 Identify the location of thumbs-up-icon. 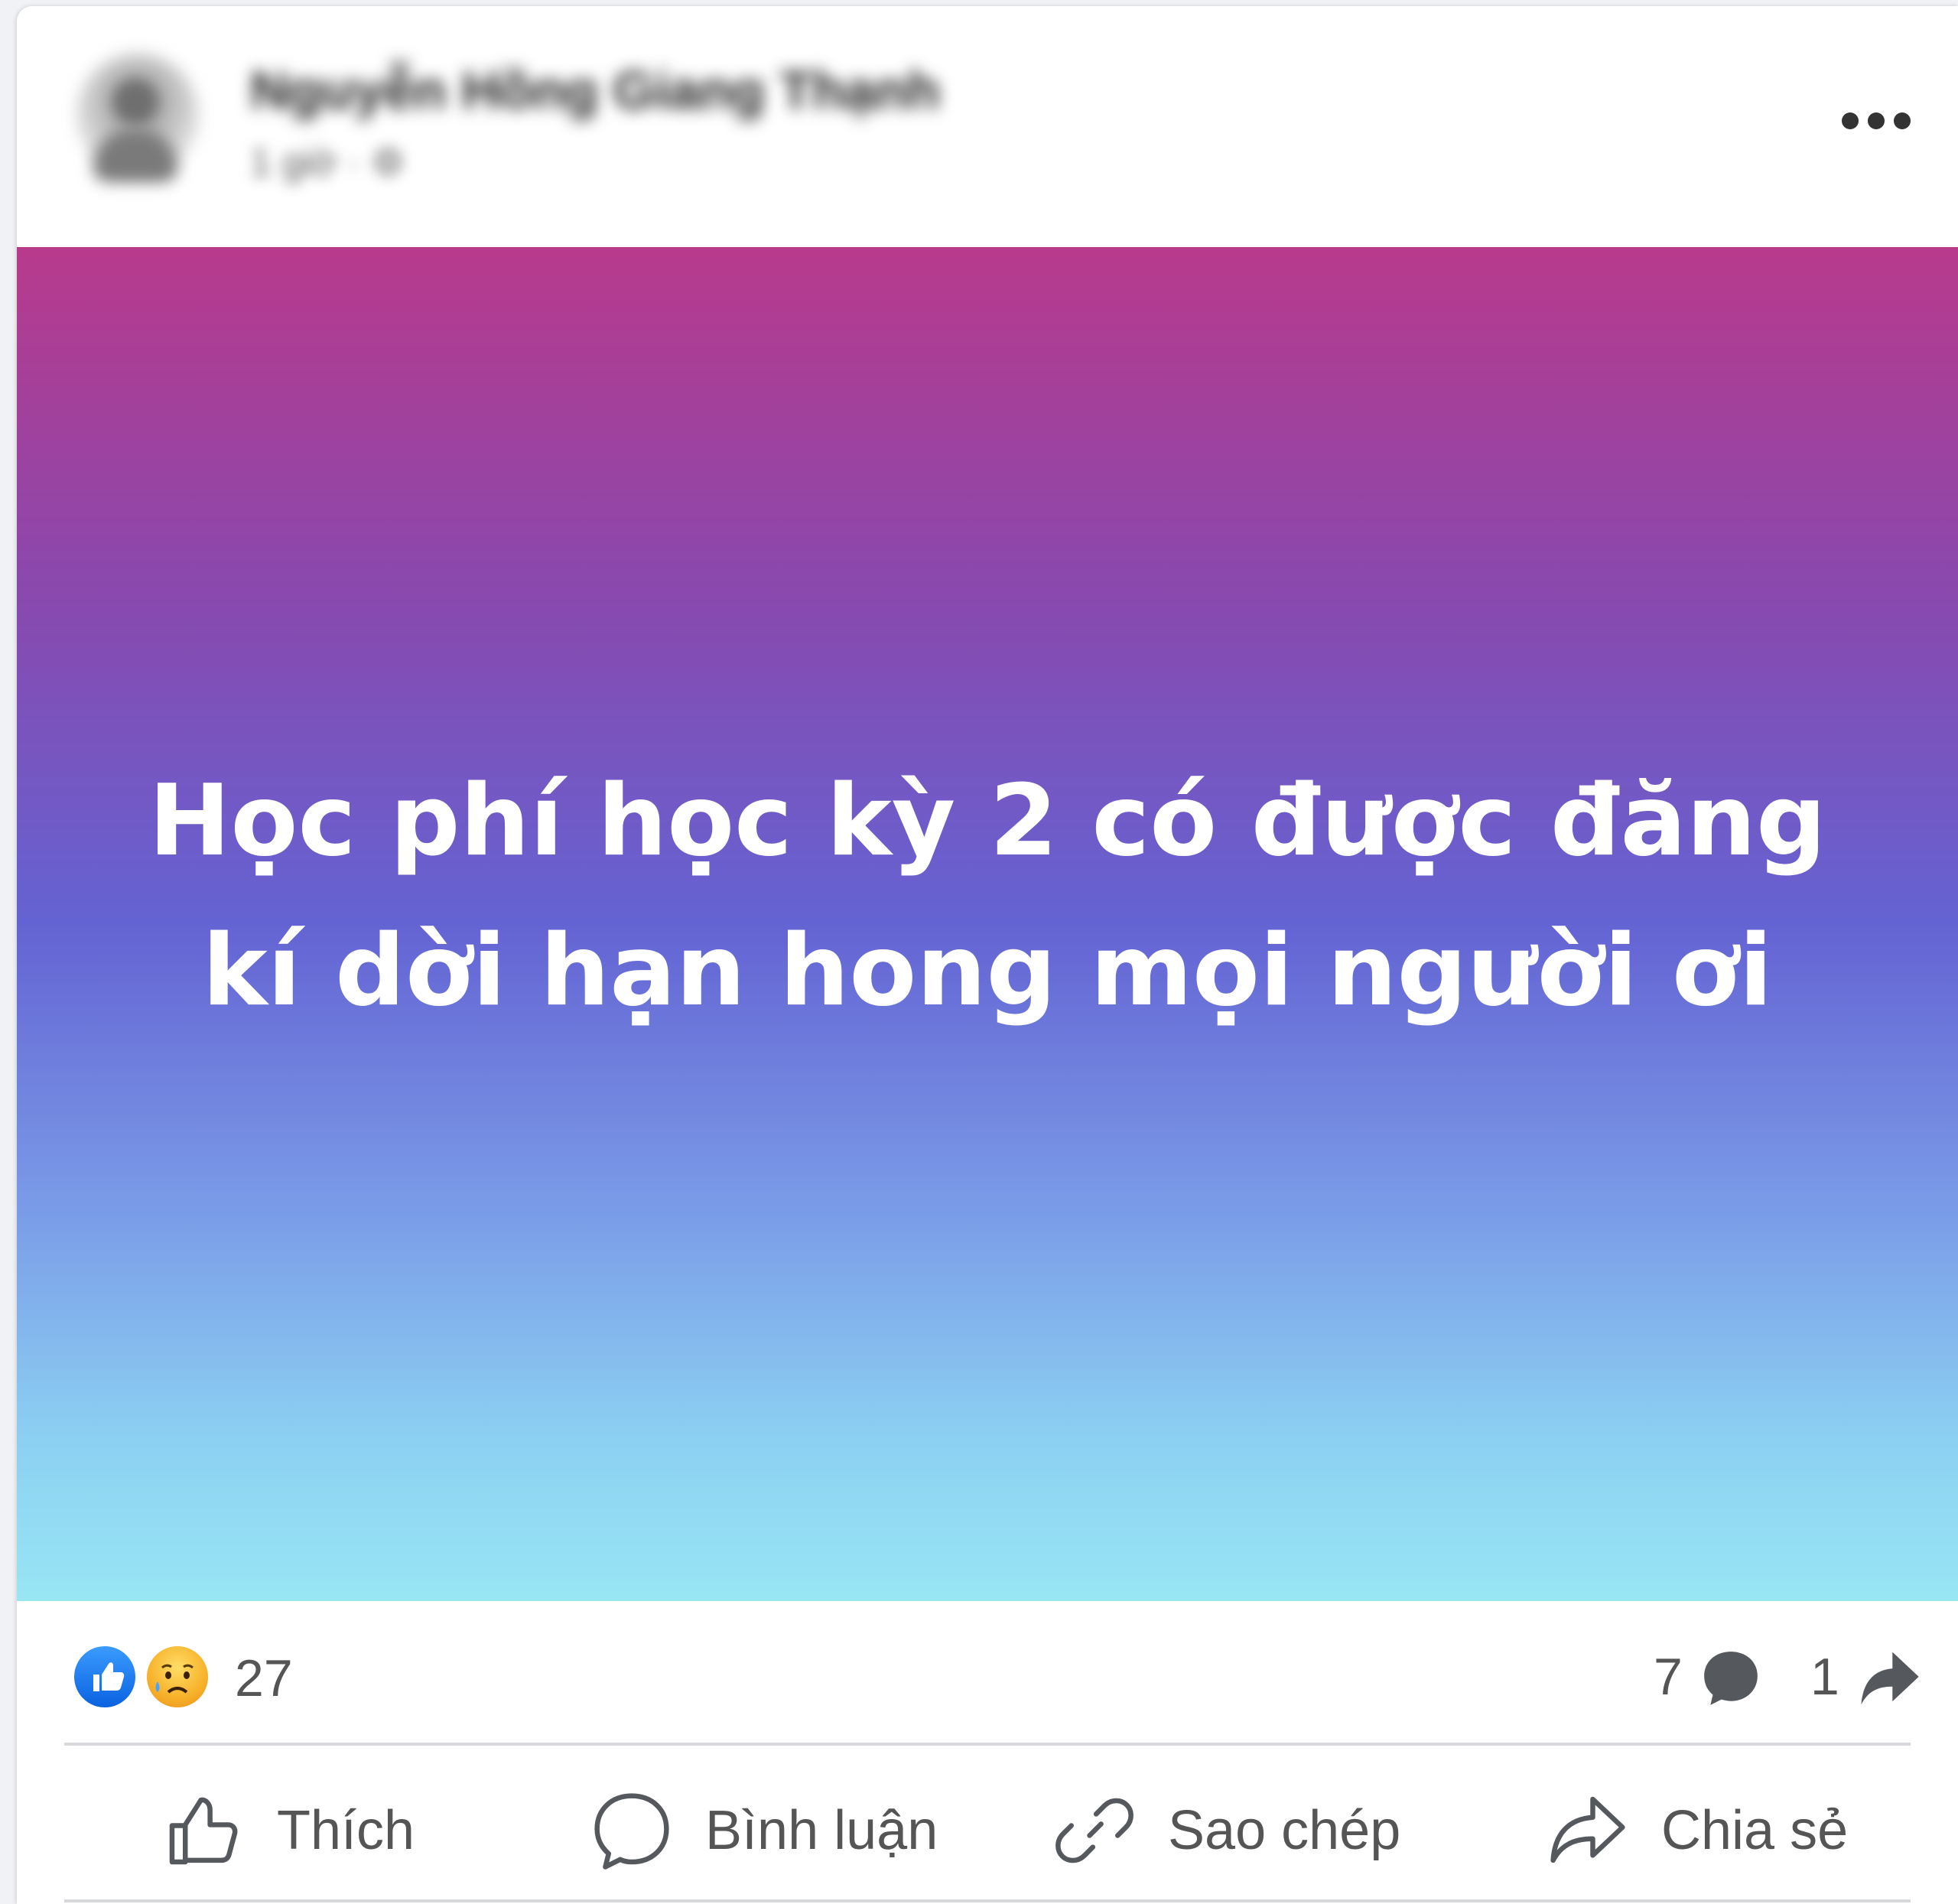
(203, 1831).